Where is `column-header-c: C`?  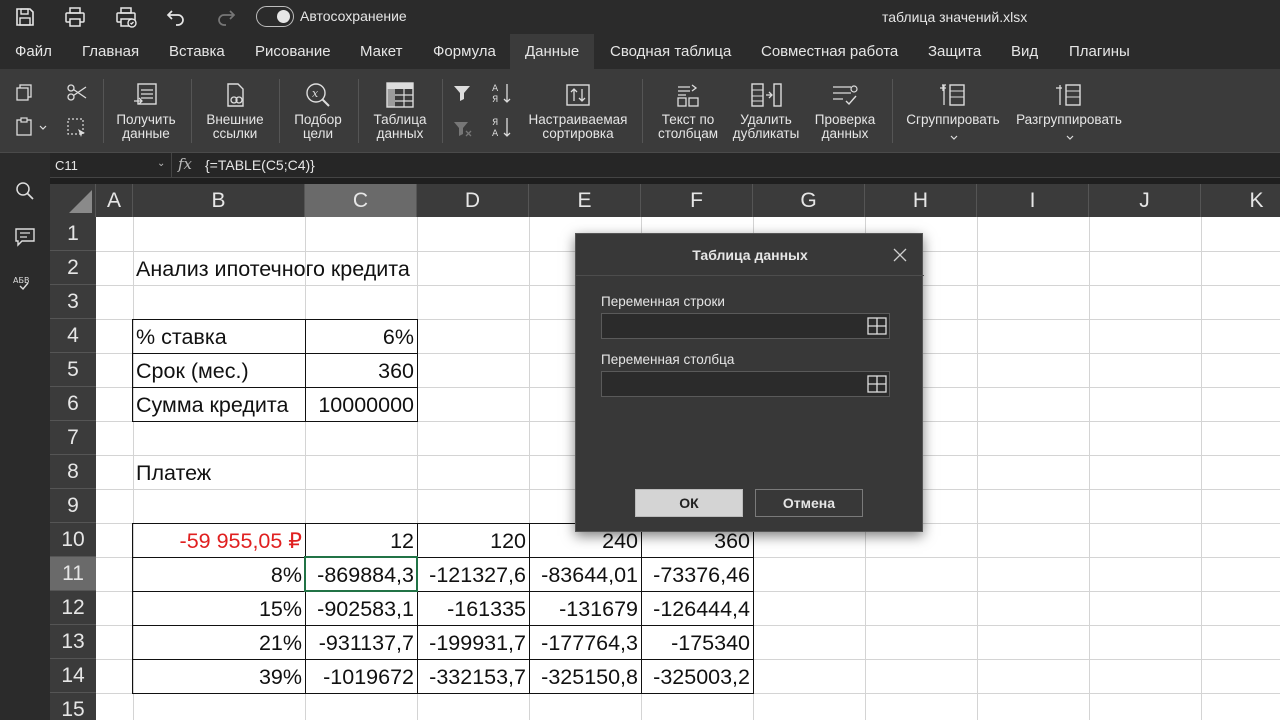
column-header-c: C is located at coordinates (361, 200).